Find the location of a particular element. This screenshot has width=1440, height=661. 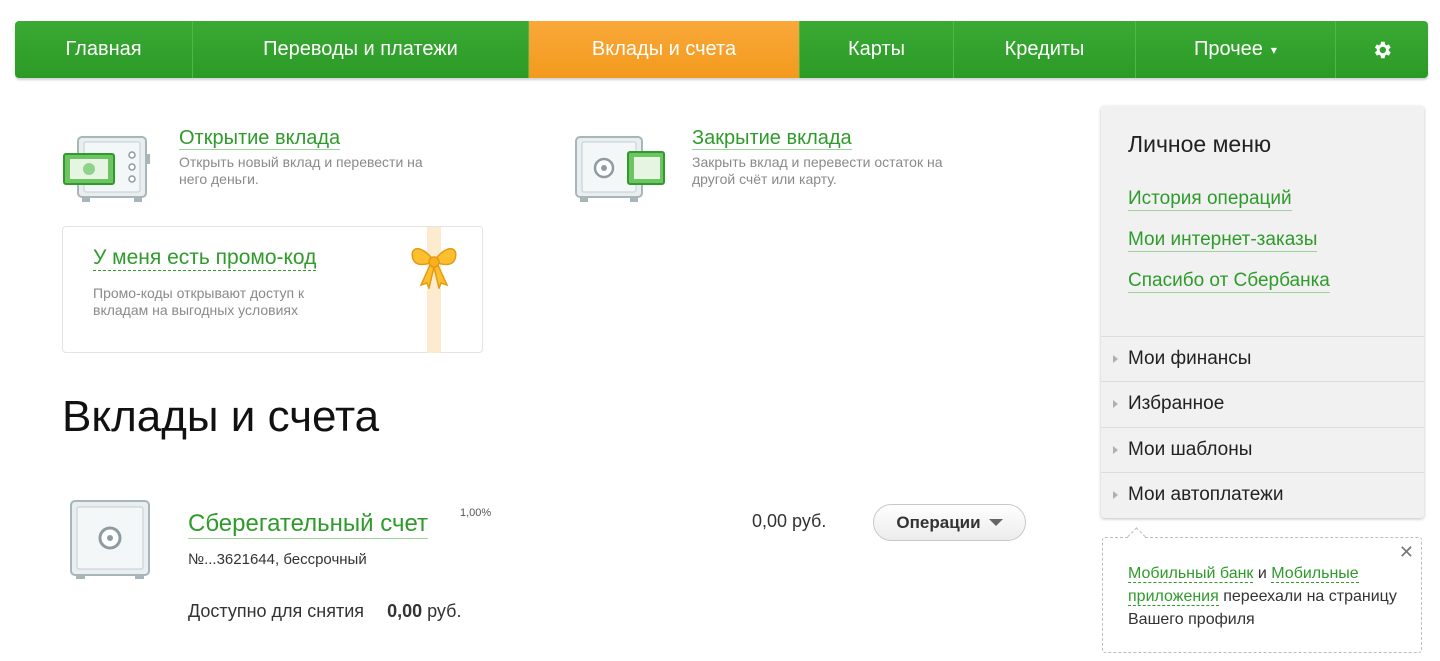

available-row: Доступно для снятия 0,00 руб. is located at coordinates (324, 611).